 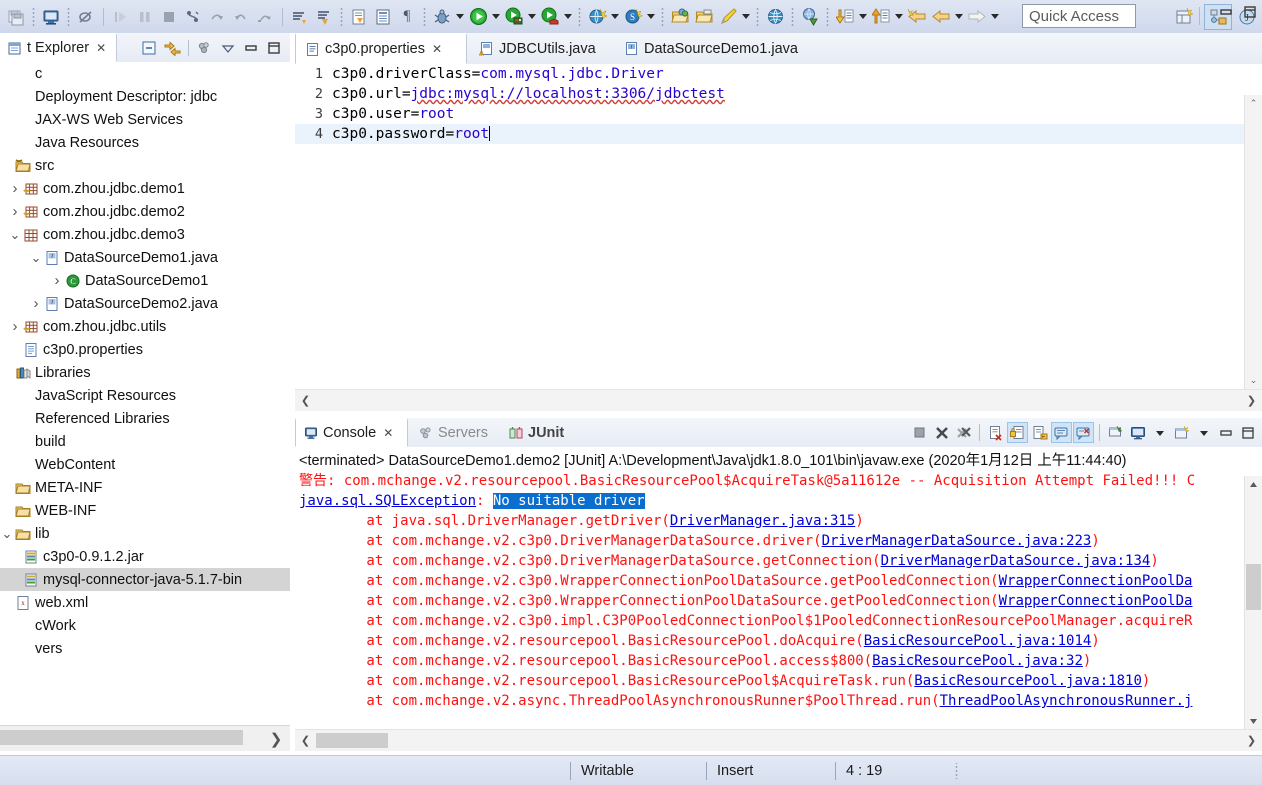 What do you see at coordinates (995, 432) in the screenshot?
I see `clear-console-icon` at bounding box center [995, 432].